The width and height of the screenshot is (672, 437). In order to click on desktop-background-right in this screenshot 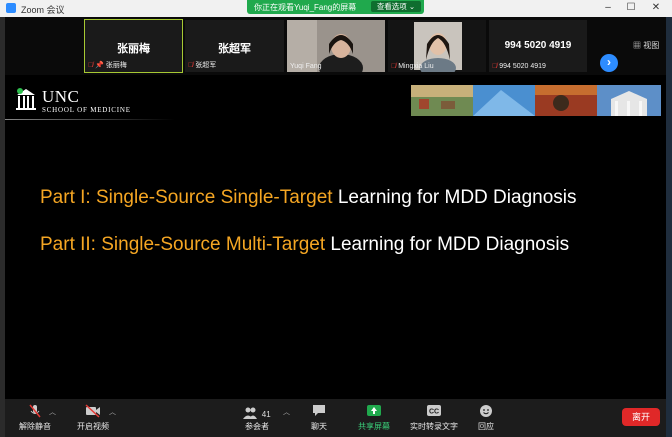, I will do `click(669, 227)`.